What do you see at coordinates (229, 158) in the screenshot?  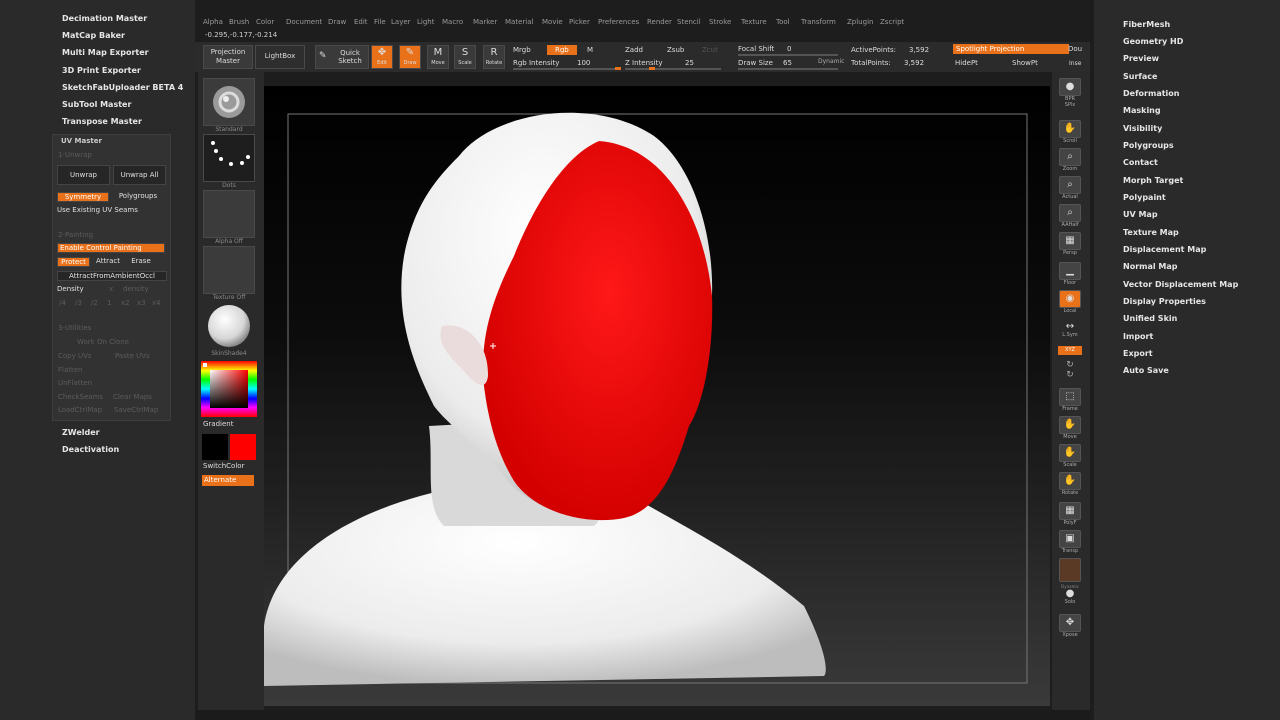 I see `stroke-thumbnail` at bounding box center [229, 158].